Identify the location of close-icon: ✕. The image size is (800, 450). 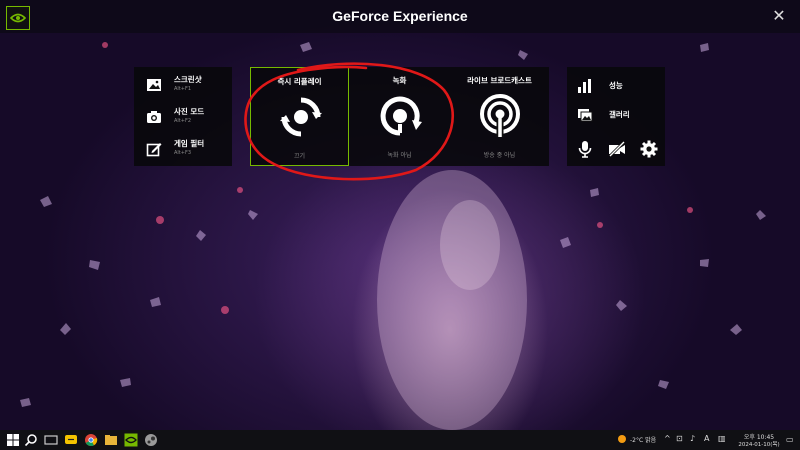
(779, 16).